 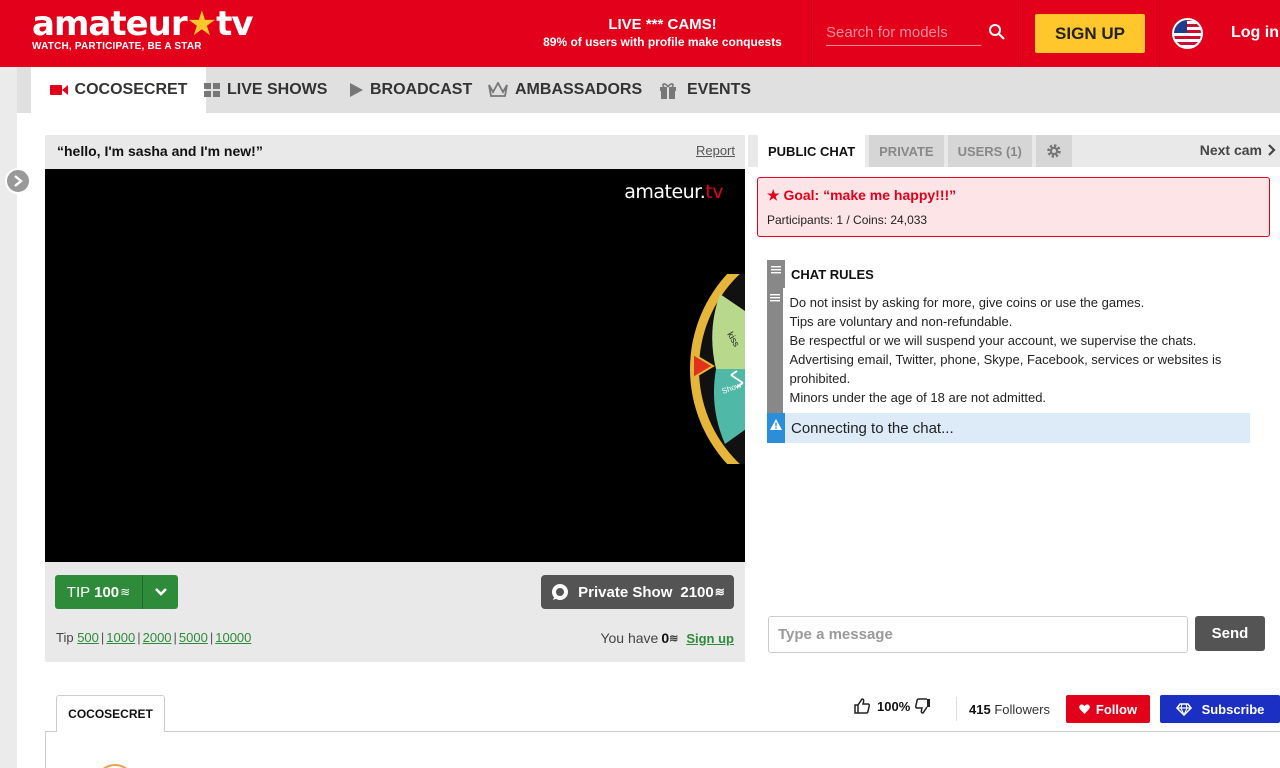 What do you see at coordinates (88, 637) in the screenshot?
I see `quick-tip-500: 500` at bounding box center [88, 637].